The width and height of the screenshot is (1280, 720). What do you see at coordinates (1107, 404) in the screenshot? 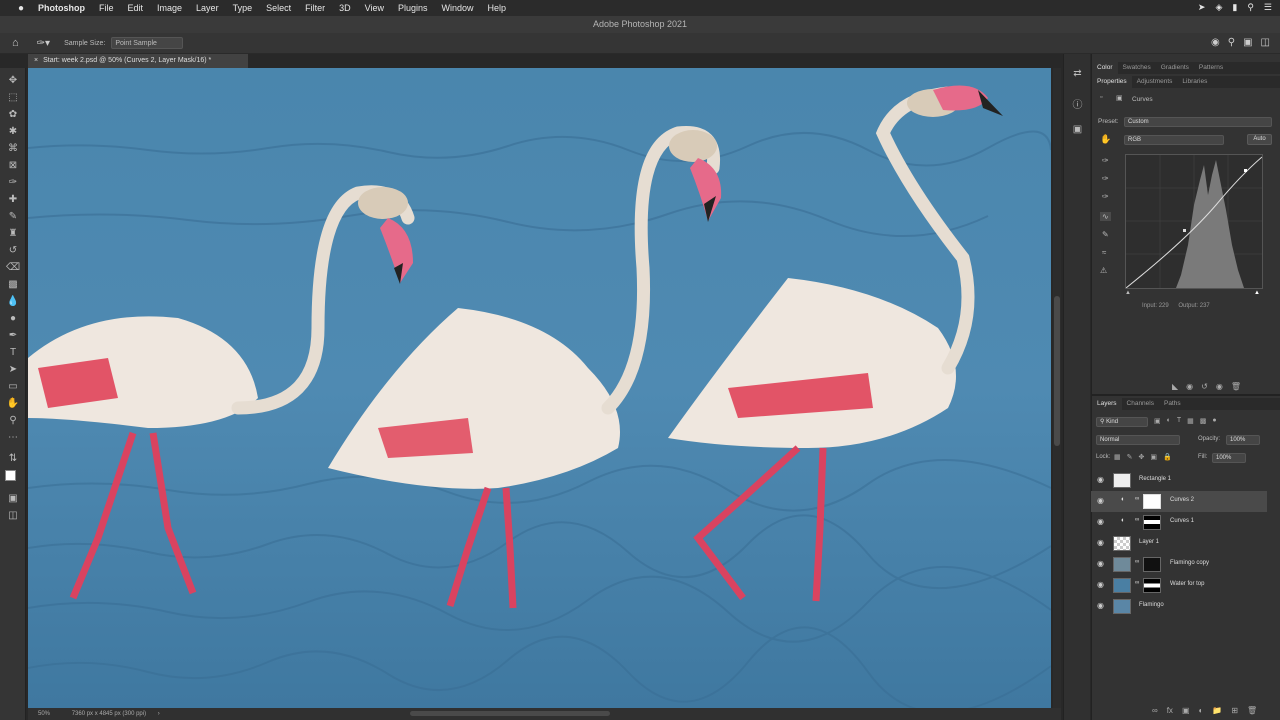
I see `tab-layers: Layers` at bounding box center [1107, 404].